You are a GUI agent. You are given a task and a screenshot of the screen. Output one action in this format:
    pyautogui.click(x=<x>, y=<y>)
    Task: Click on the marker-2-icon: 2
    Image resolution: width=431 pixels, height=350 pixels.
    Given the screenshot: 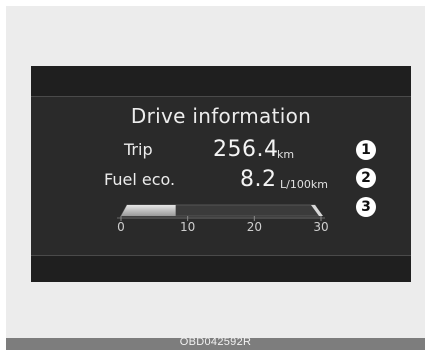 What is the action you would take?
    pyautogui.click(x=366, y=178)
    